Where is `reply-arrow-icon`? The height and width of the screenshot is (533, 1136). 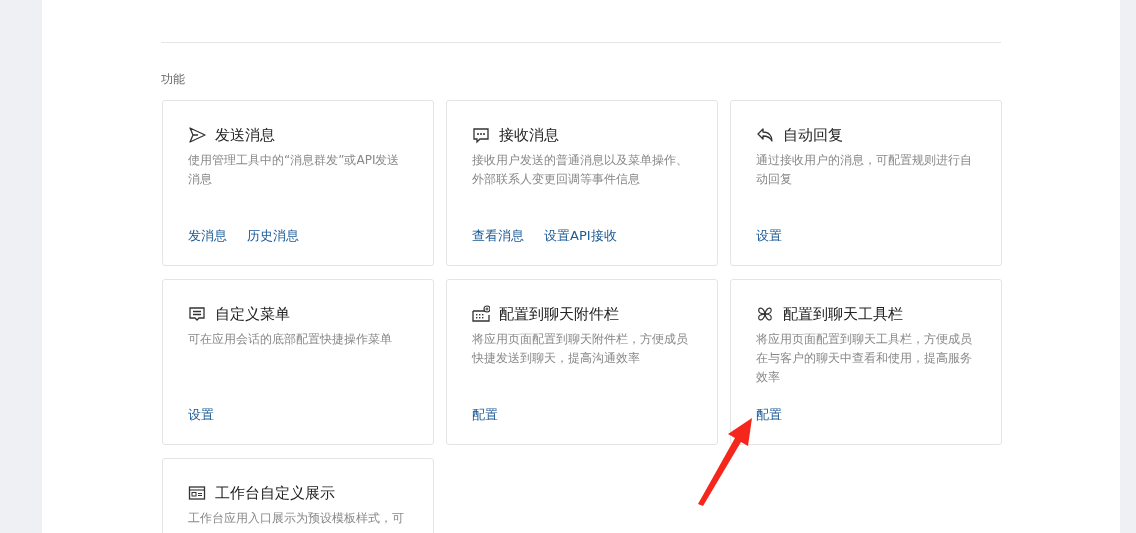 reply-arrow-icon is located at coordinates (765, 135).